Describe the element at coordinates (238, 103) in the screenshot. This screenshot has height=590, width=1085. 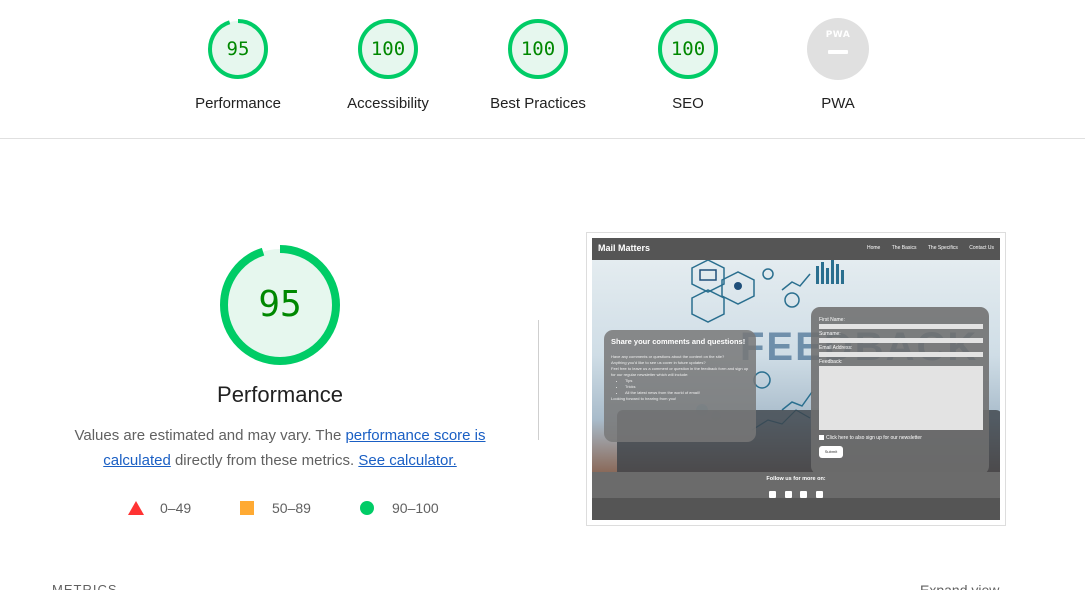
I see `gauge-label: Performance` at that location.